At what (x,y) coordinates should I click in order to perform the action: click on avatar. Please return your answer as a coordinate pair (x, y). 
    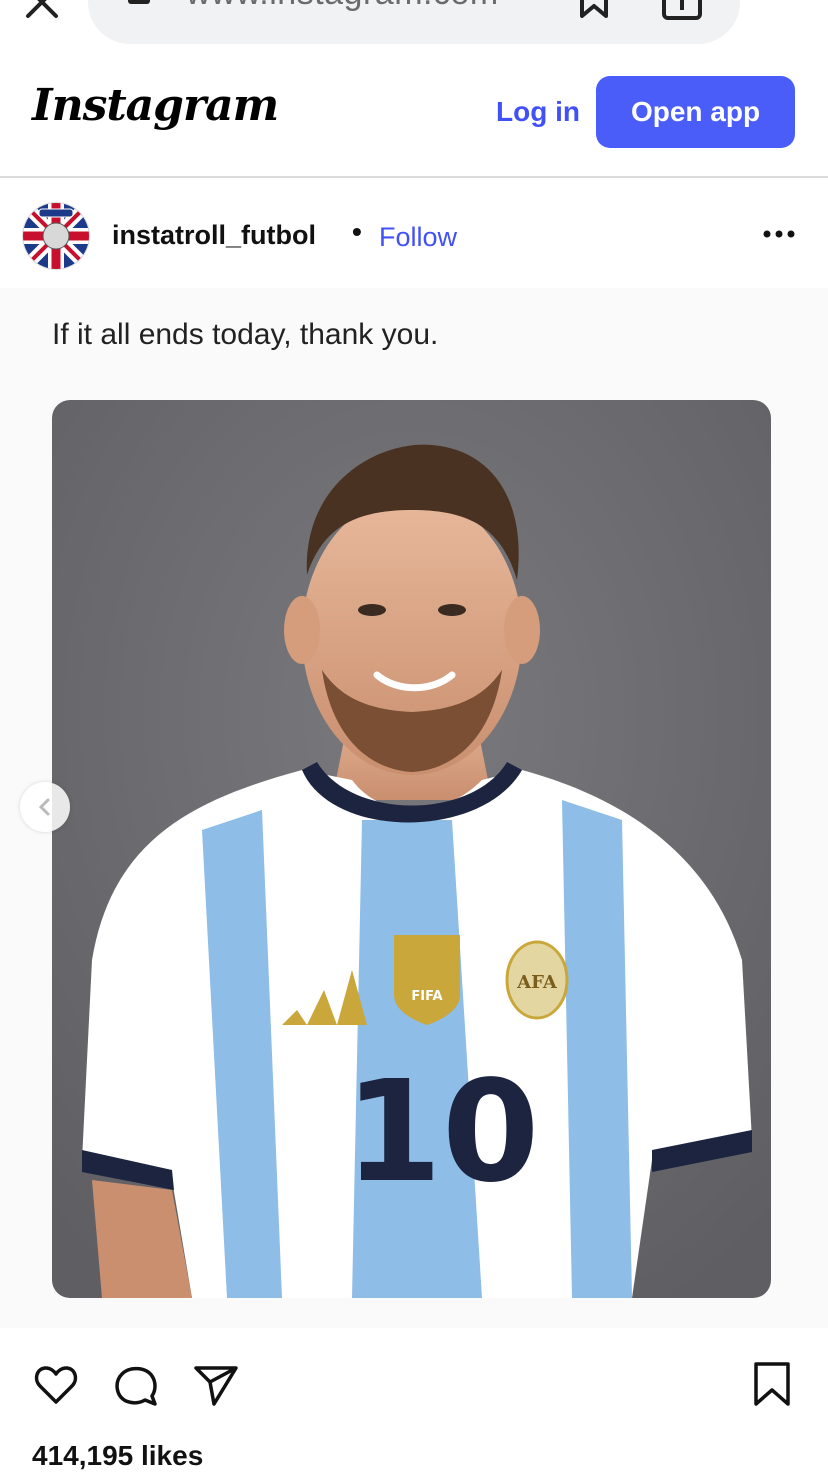
    Looking at the image, I should click on (56, 236).